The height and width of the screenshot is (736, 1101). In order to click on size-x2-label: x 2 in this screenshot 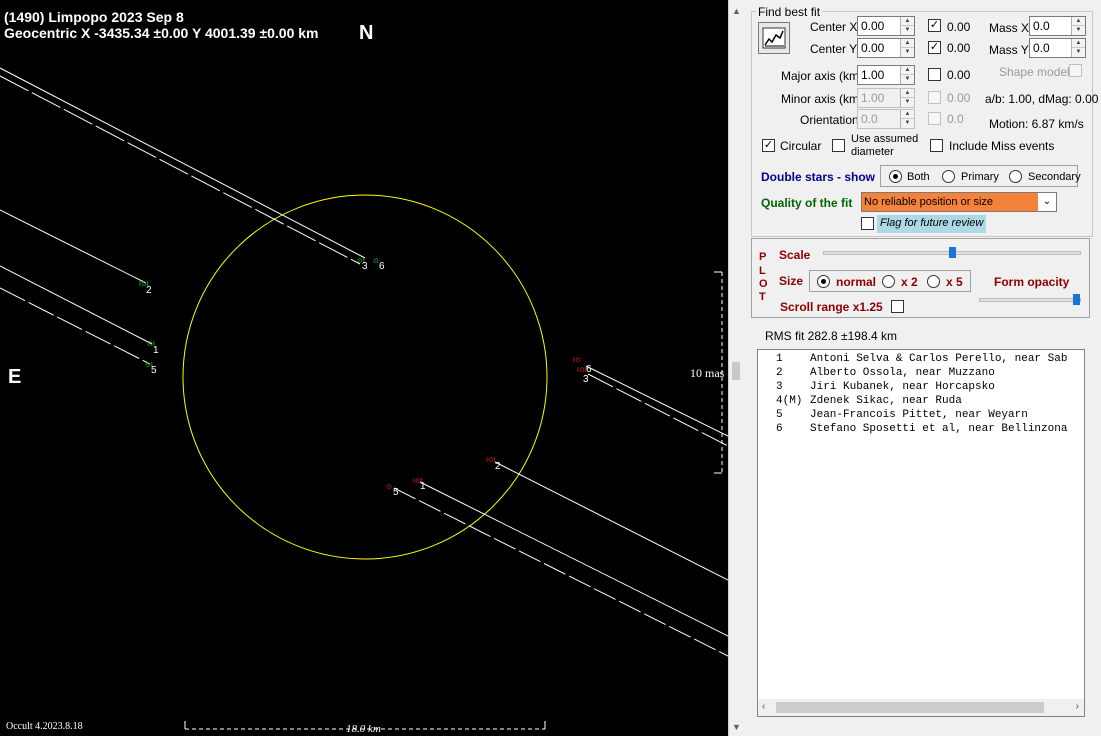, I will do `click(909, 282)`.